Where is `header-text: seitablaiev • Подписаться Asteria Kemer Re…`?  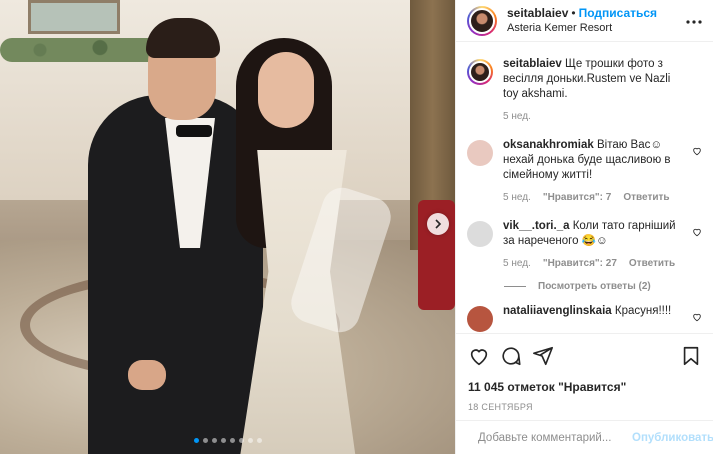
header-text: seitablaiev • Подписаться Asteria Kemer Re… is located at coordinates (596, 21).